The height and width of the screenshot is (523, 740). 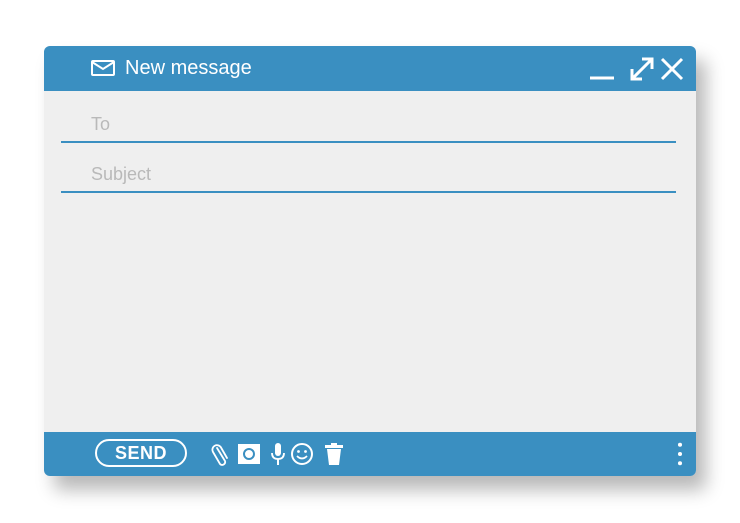 I want to click on subject-input, so click(x=376, y=174).